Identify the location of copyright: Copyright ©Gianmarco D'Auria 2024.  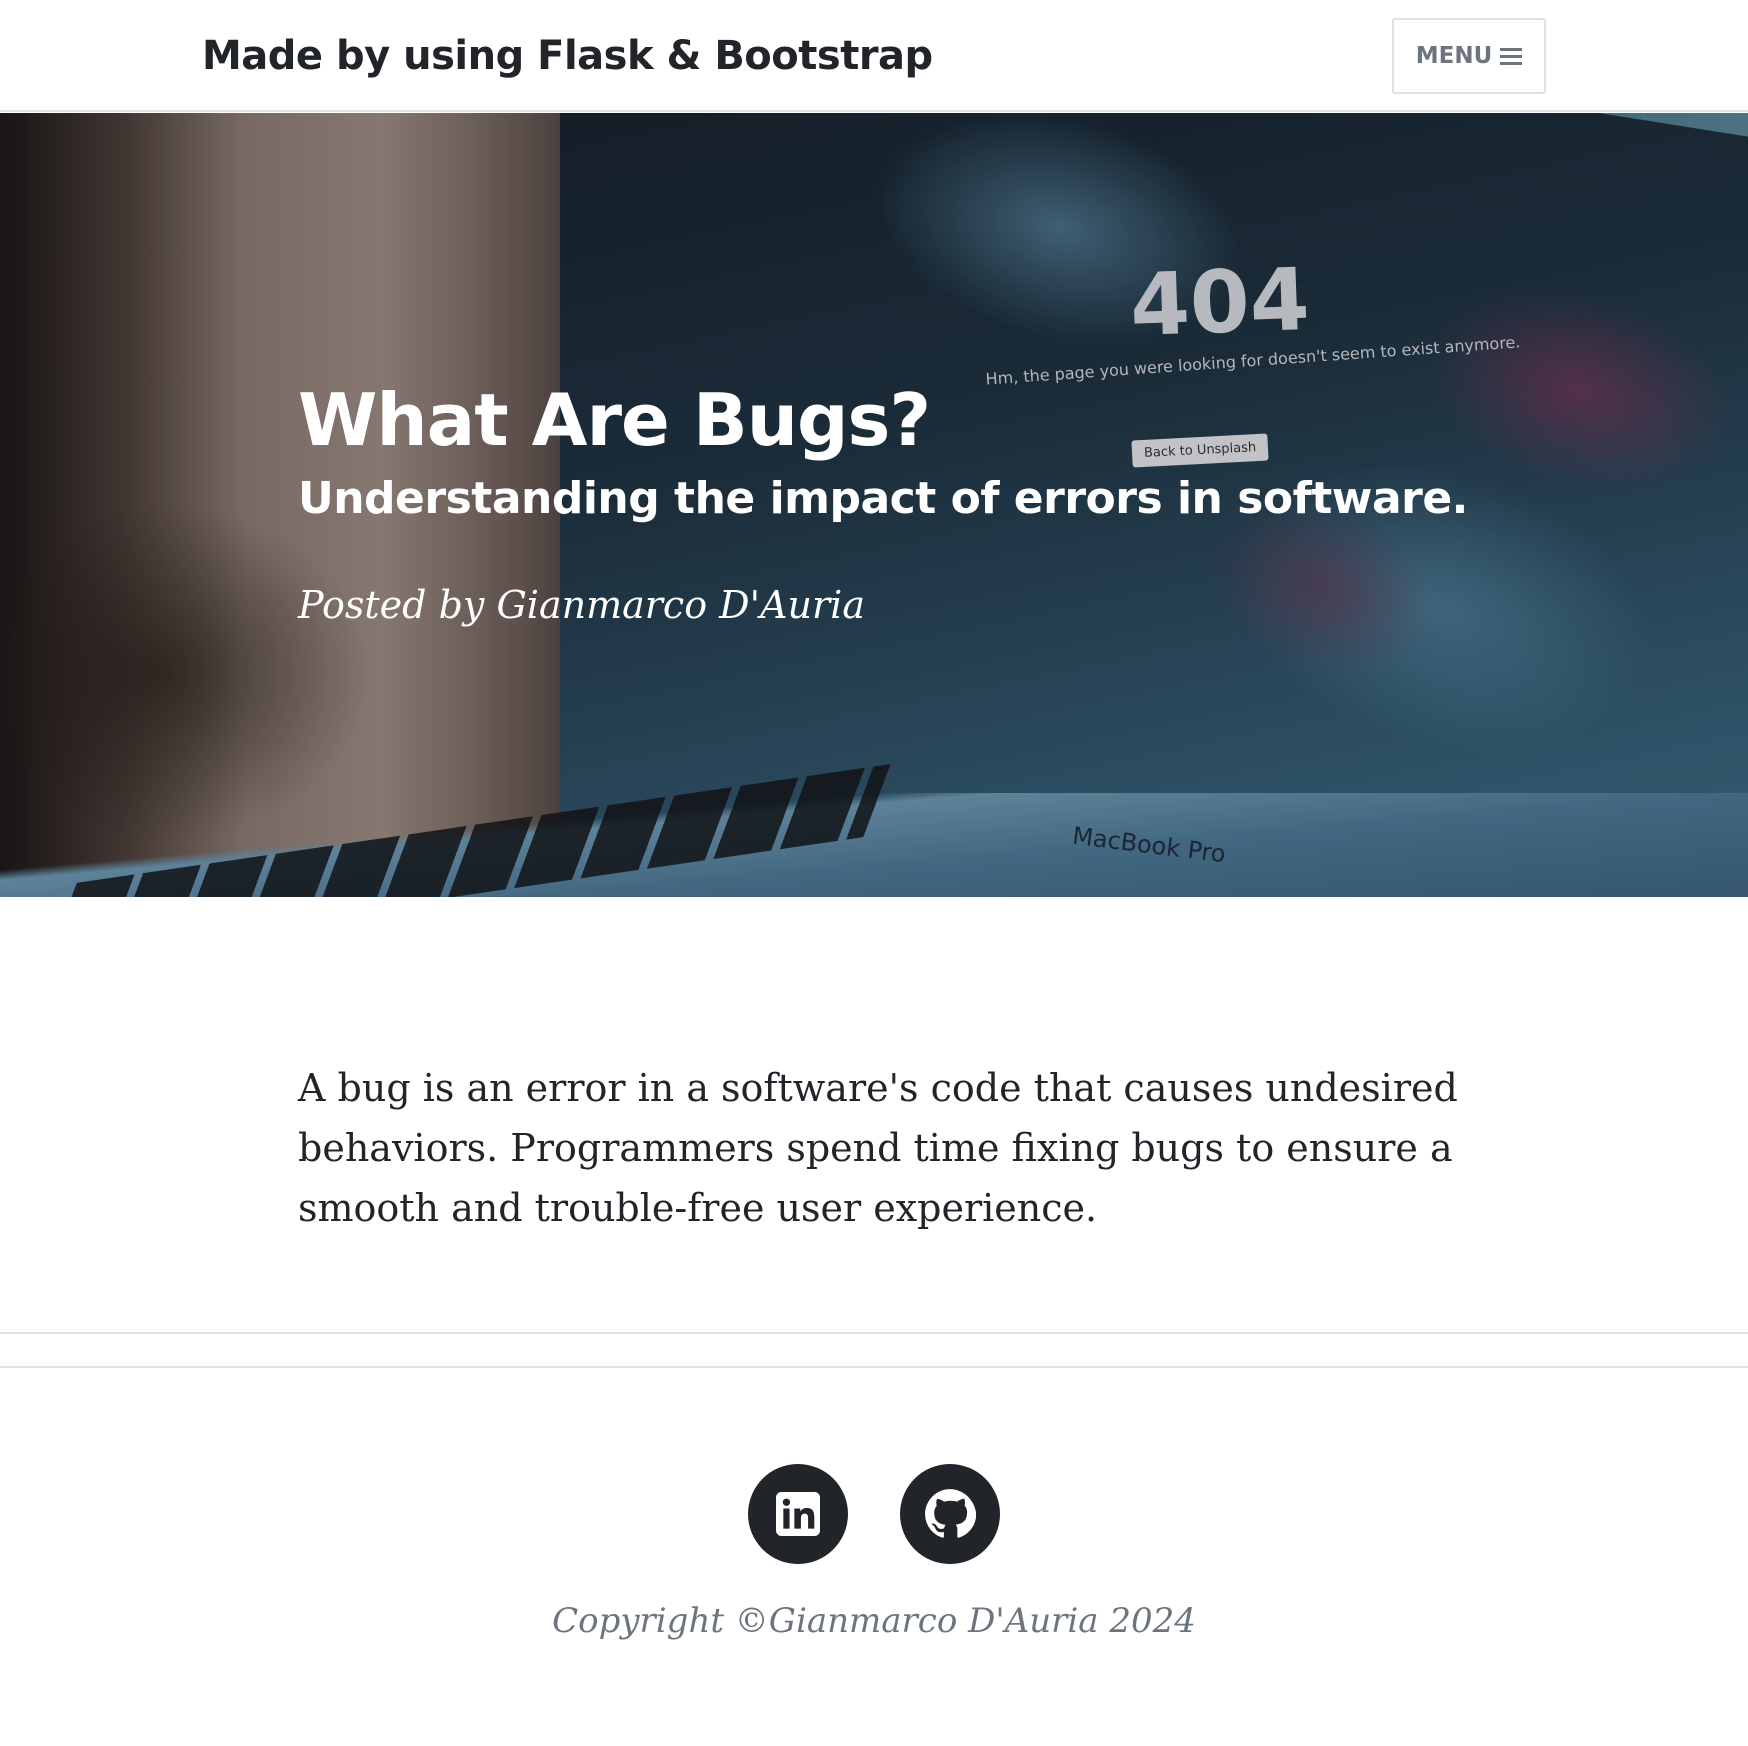
(874, 1621).